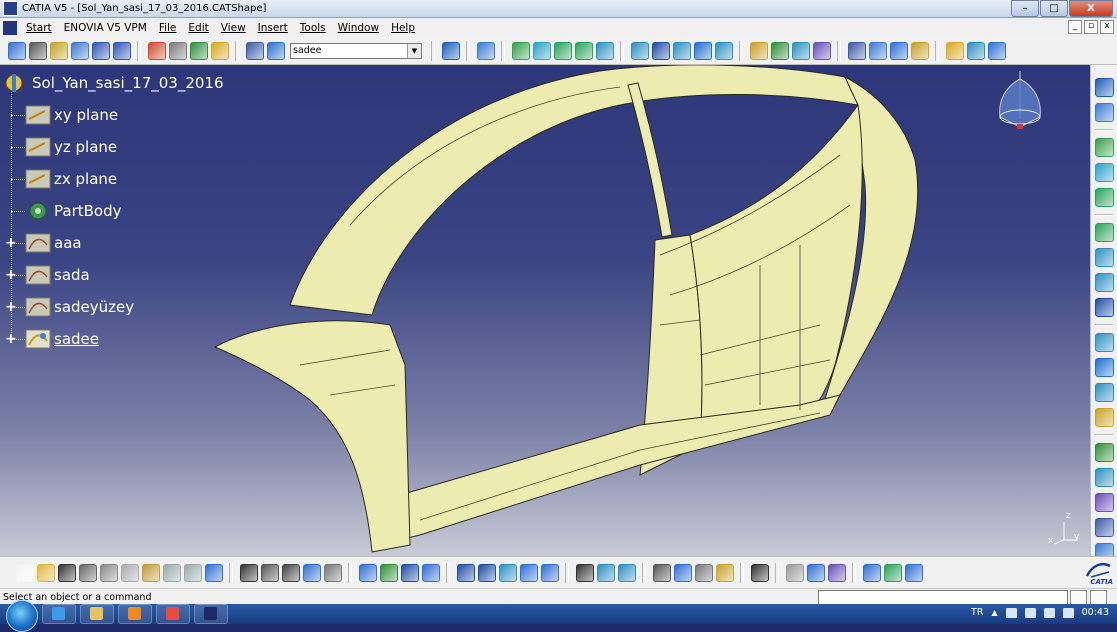 The image size is (1117, 632). Describe the element at coordinates (311, 572) in the screenshot. I see `design-table-icon` at that location.